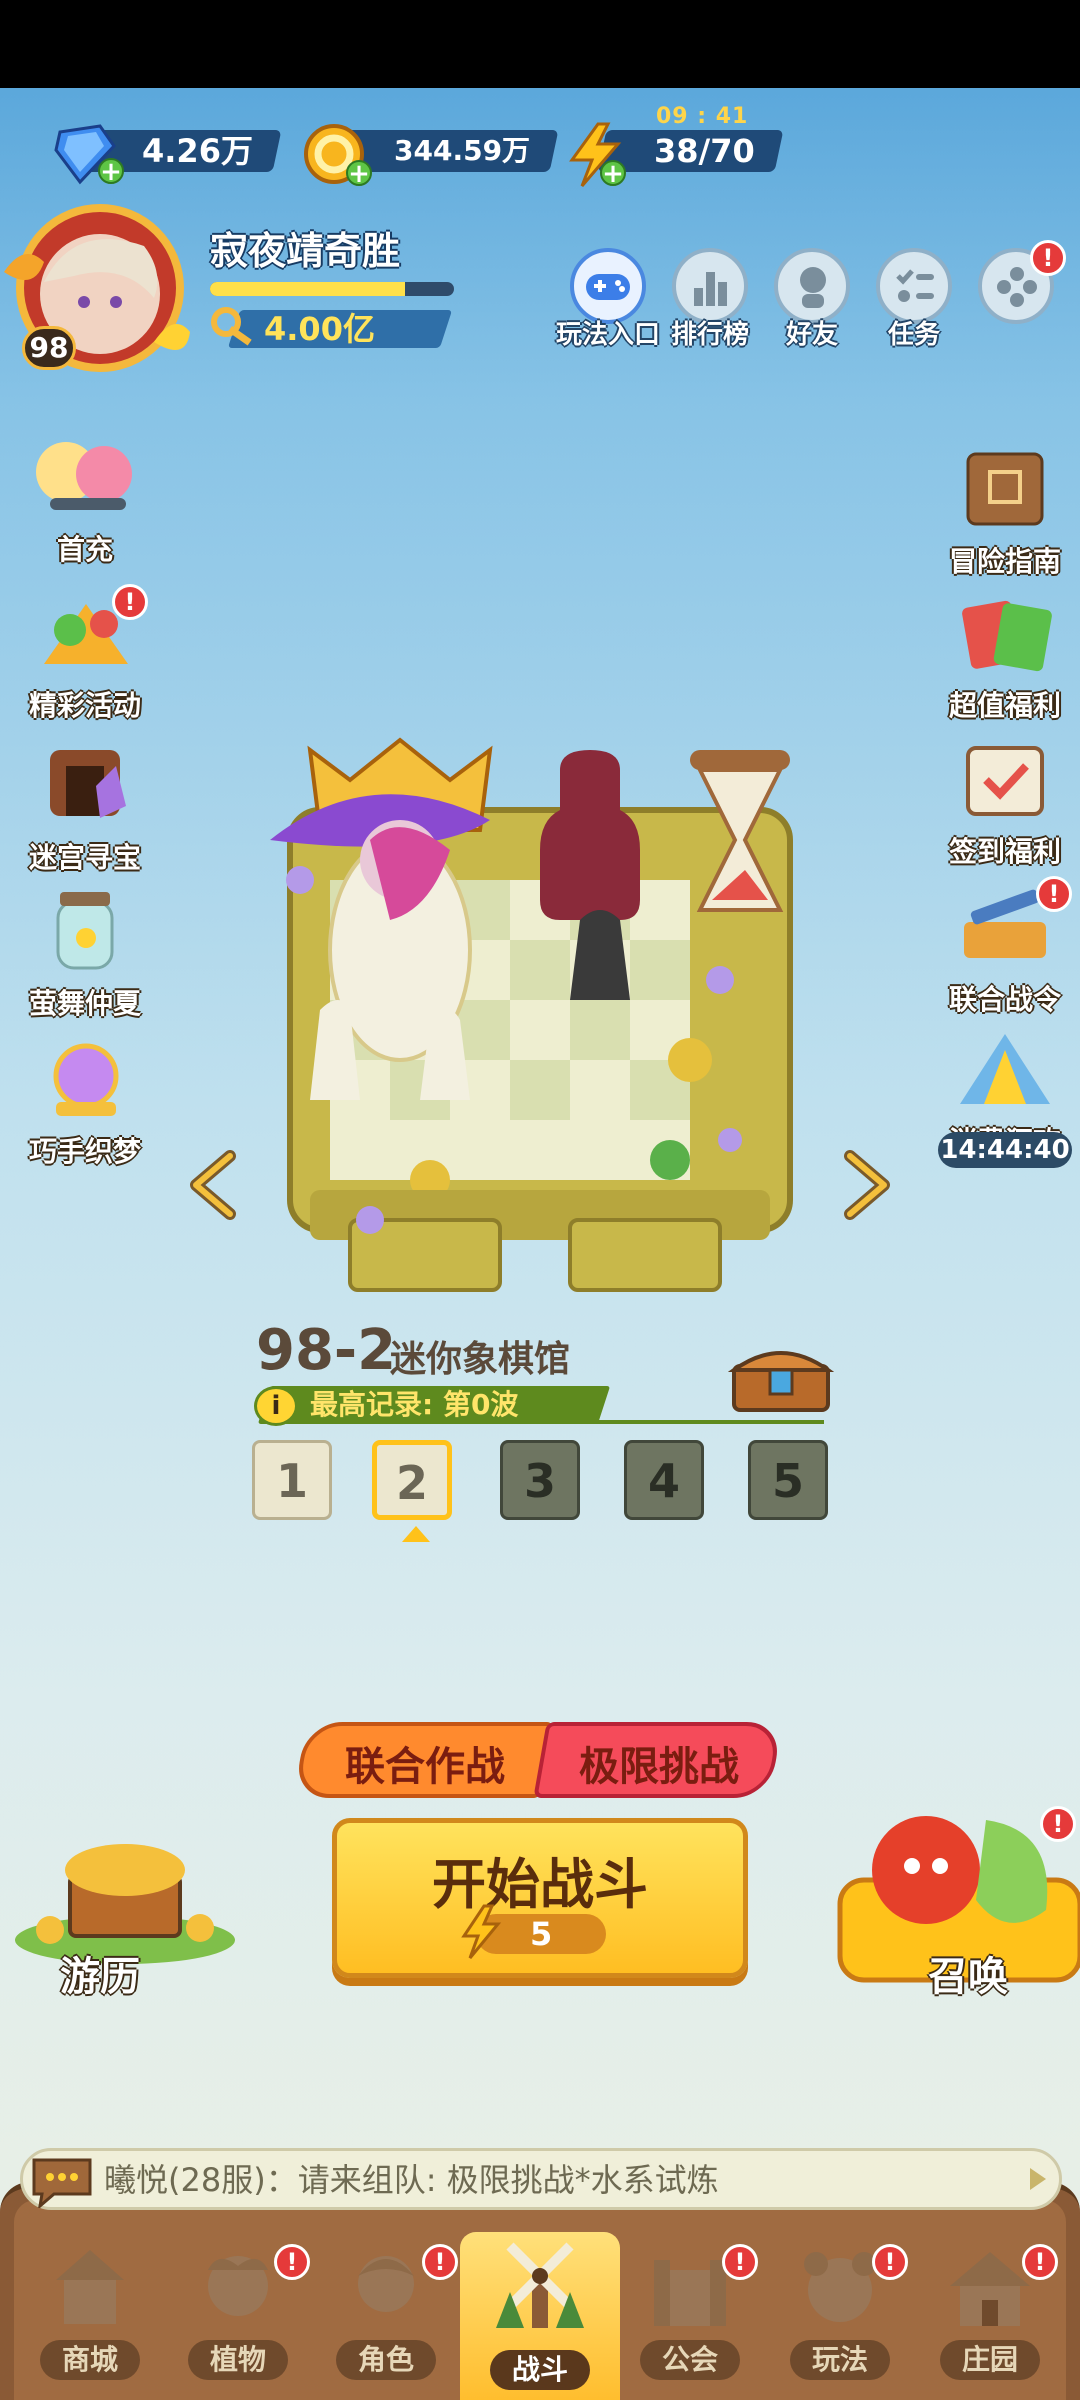  I want to click on chat-expand-arrow-icon, so click(1038, 2179).